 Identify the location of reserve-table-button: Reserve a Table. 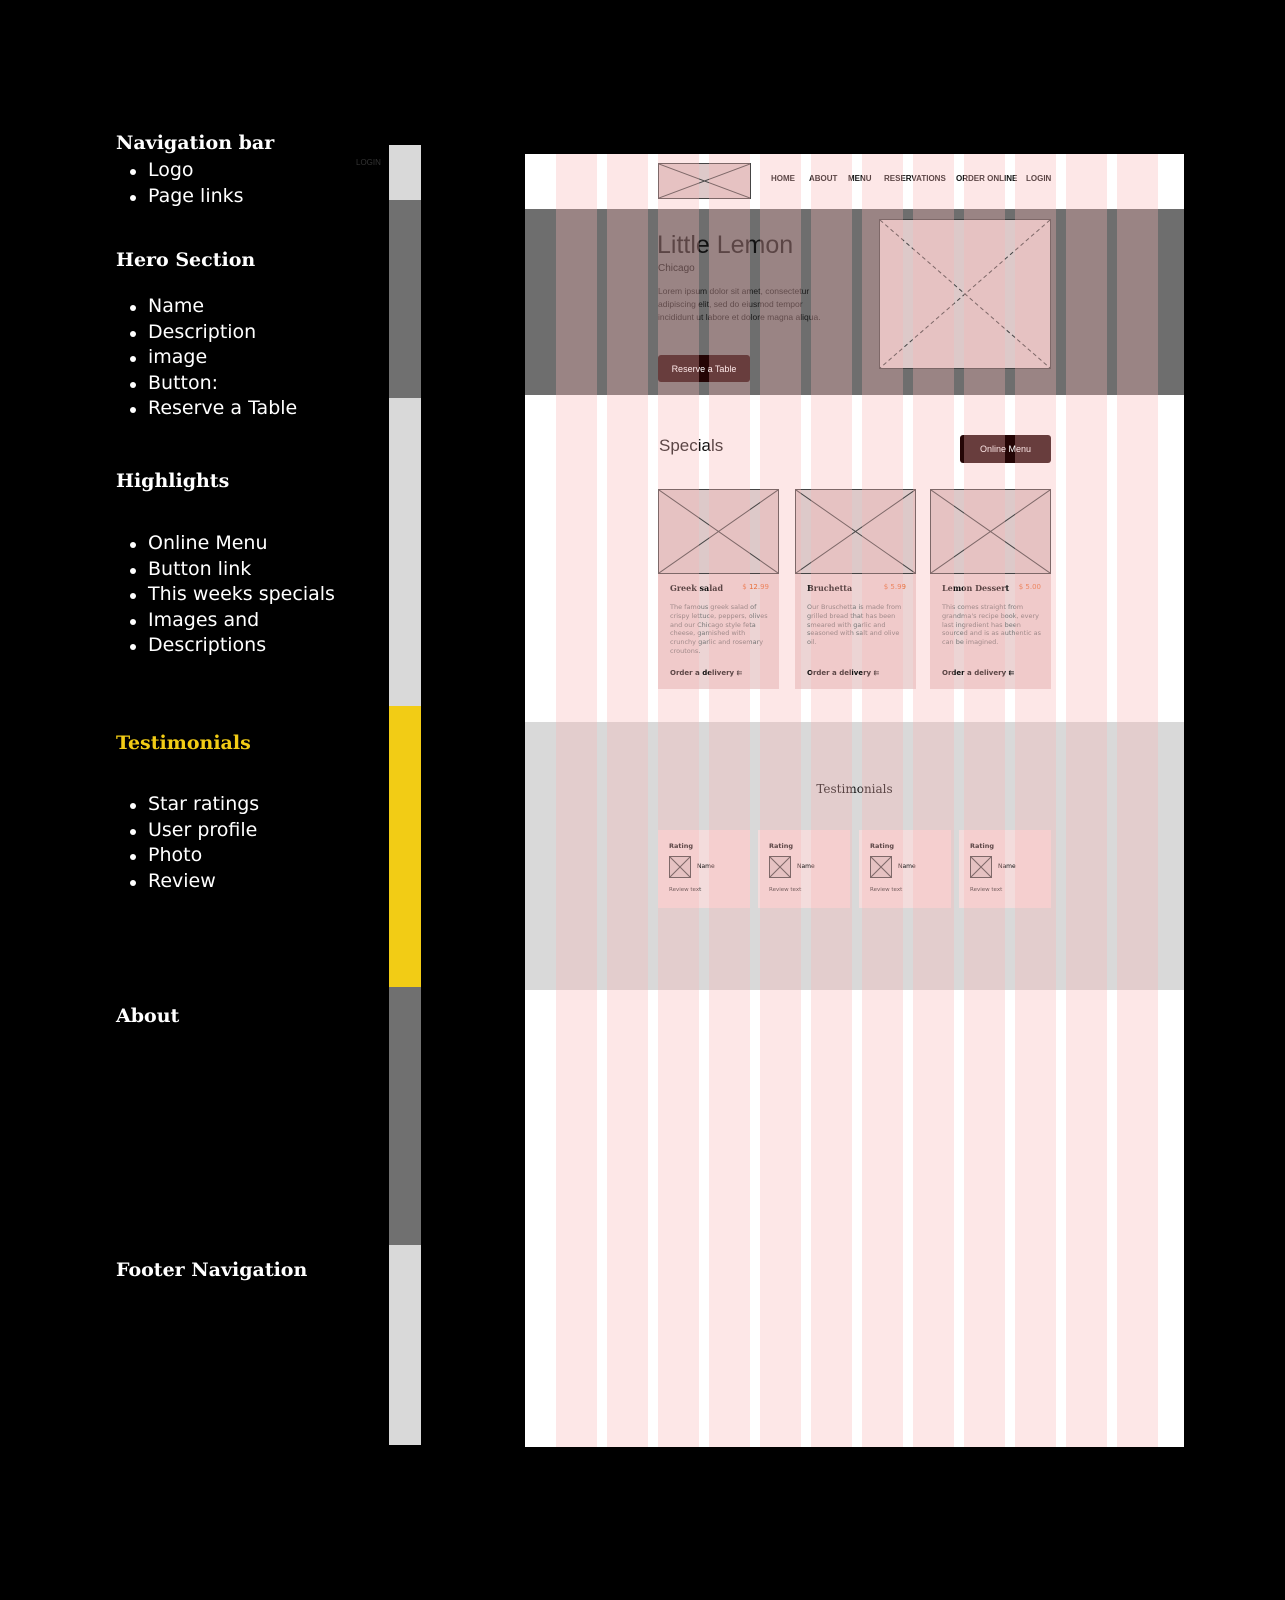
(704, 368).